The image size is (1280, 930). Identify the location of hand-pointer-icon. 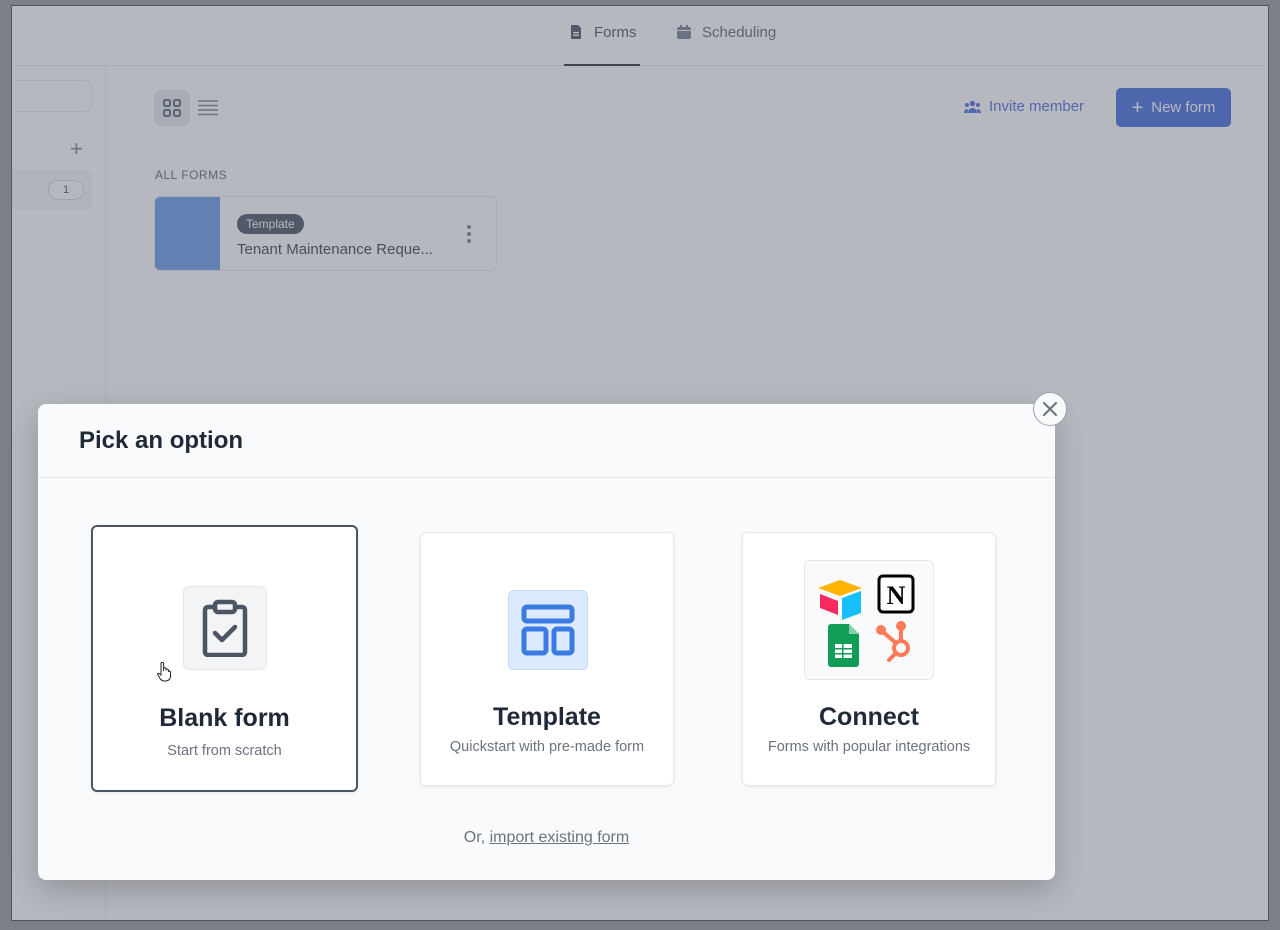
(164, 674).